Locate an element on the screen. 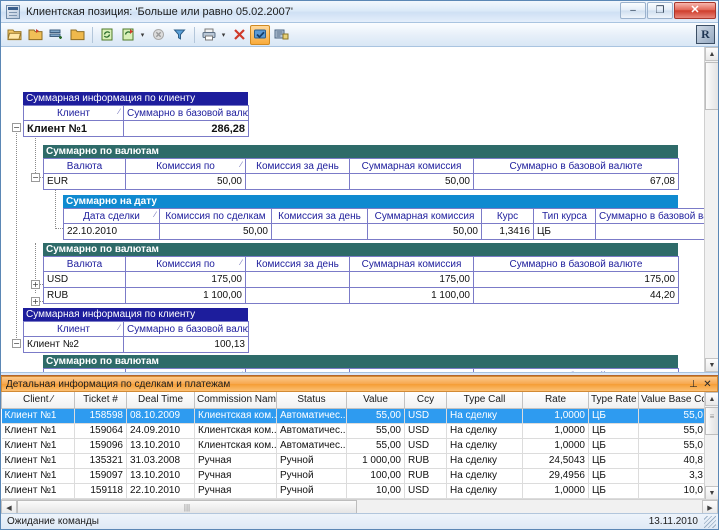 This screenshot has height=530, width=719. minimize-button: – is located at coordinates (633, 10).